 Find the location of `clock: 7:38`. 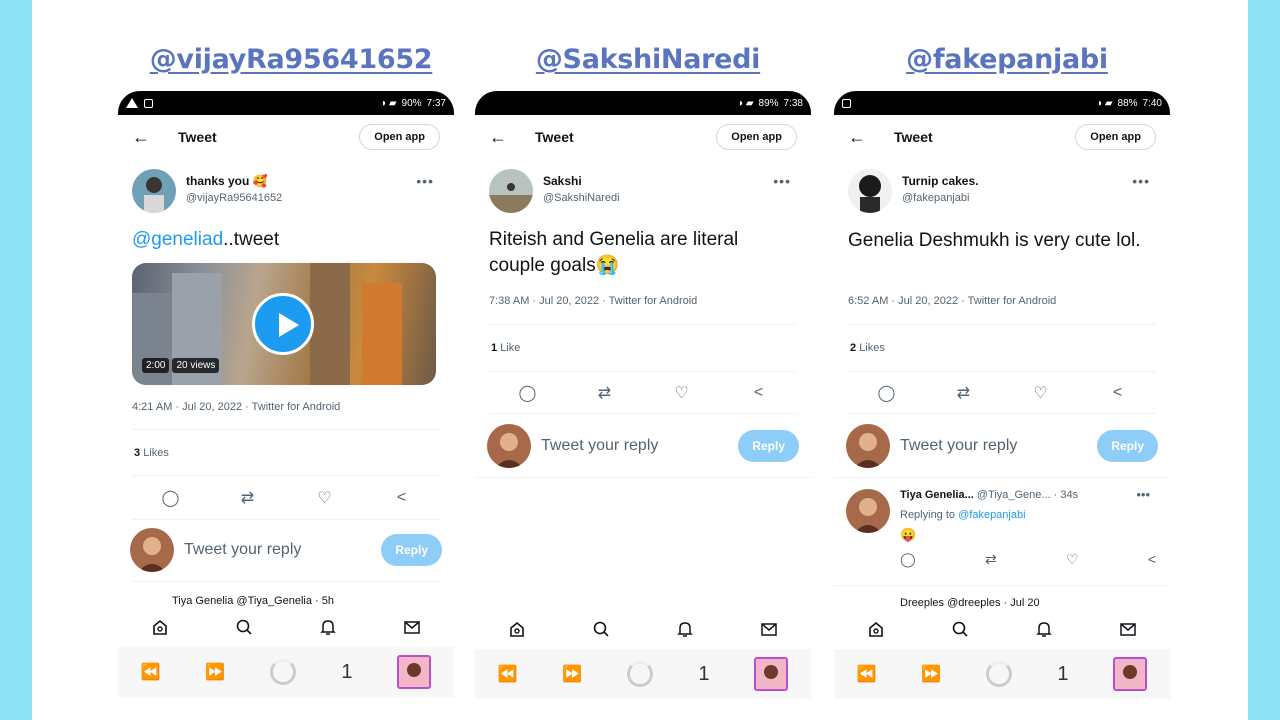

clock: 7:38 is located at coordinates (793, 103).